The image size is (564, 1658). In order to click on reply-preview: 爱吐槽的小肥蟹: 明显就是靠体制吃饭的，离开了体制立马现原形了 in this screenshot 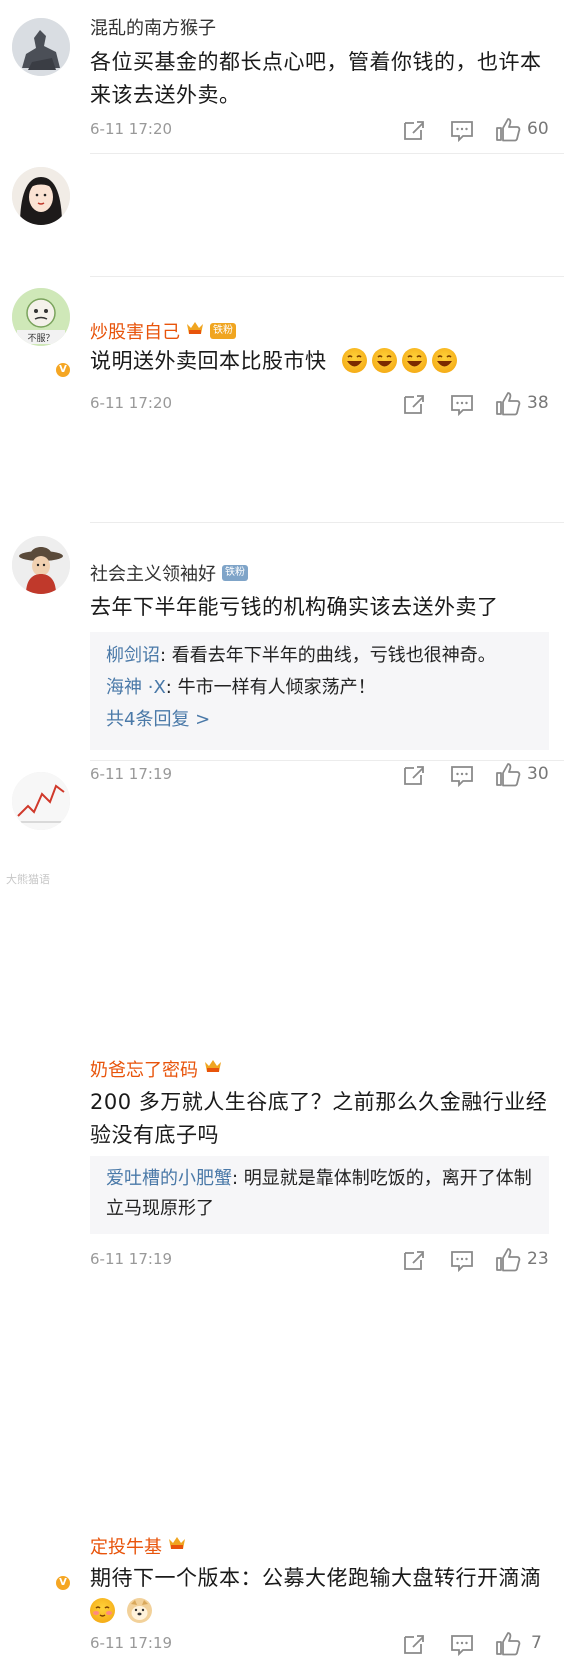, I will do `click(319, 1195)`.